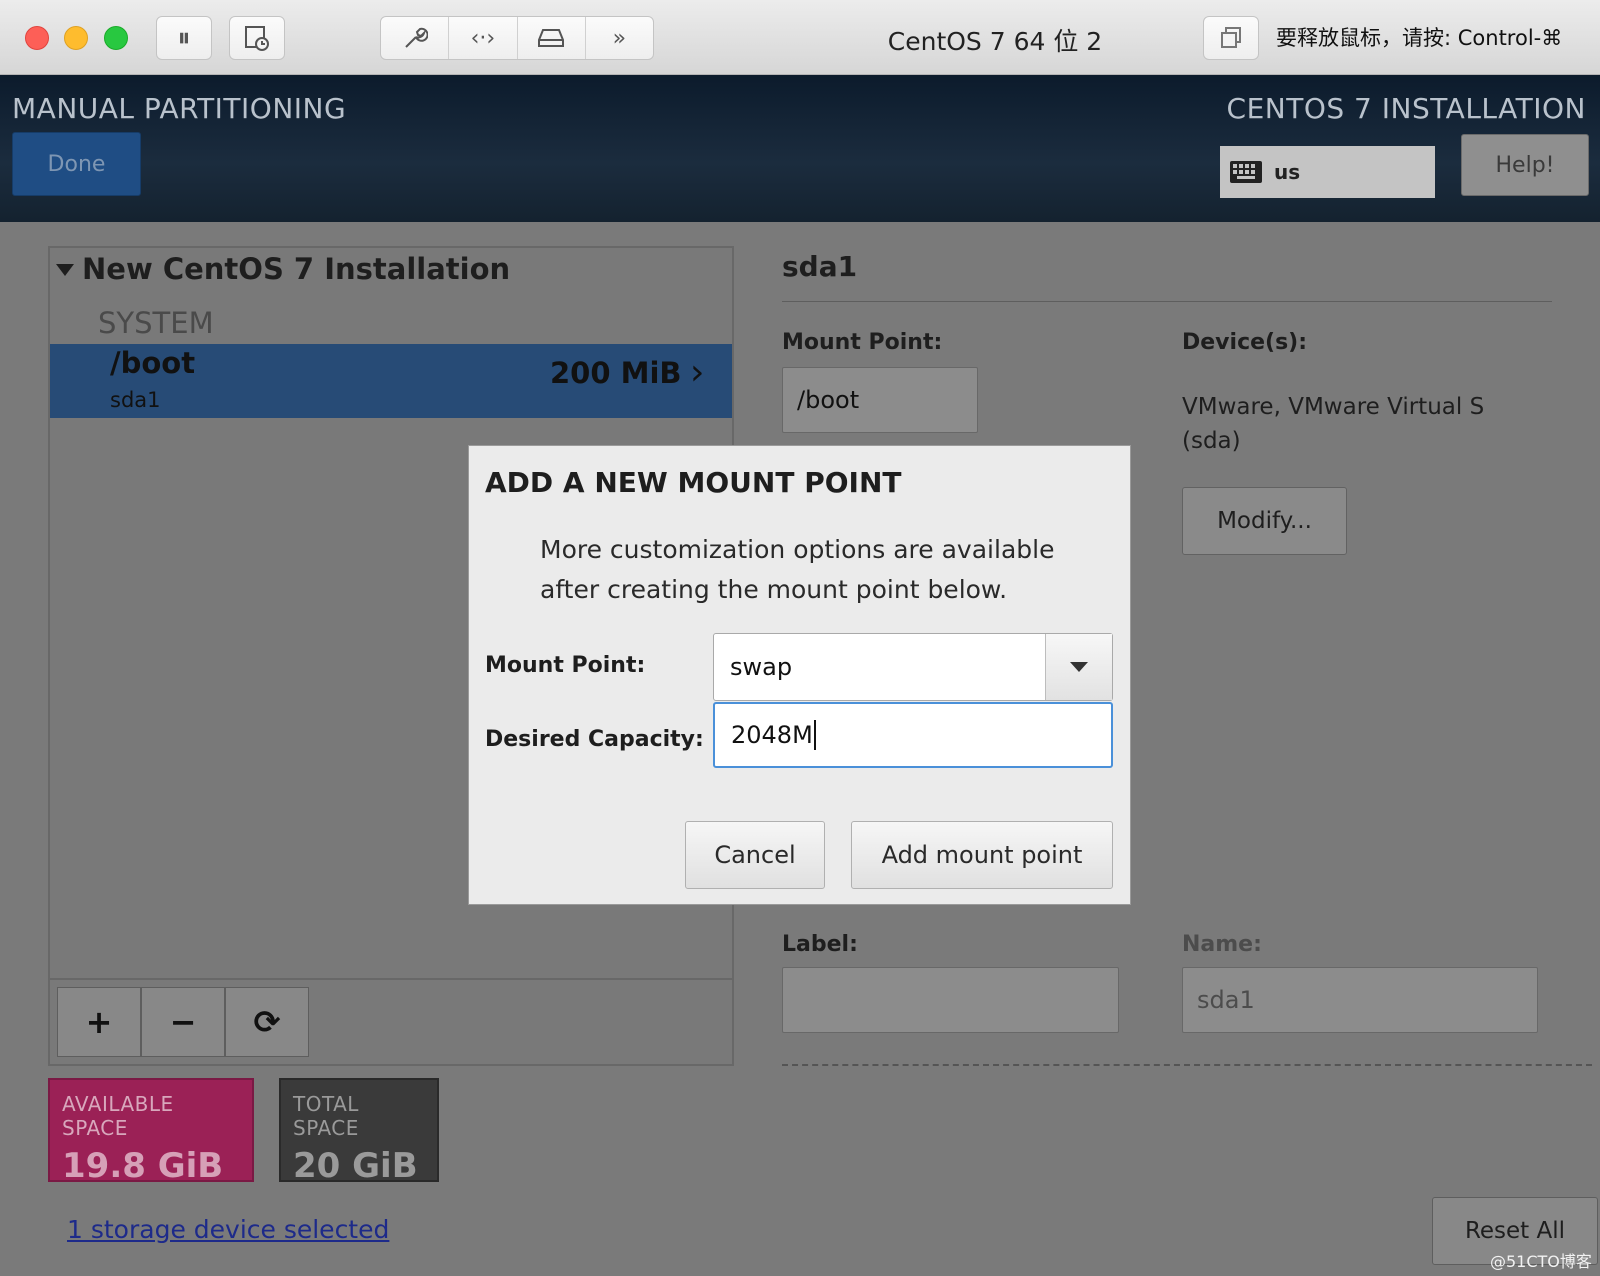 Image resolution: width=1600 pixels, height=1276 pixels. I want to click on keyboard-layout-indicator: us, so click(1327, 172).